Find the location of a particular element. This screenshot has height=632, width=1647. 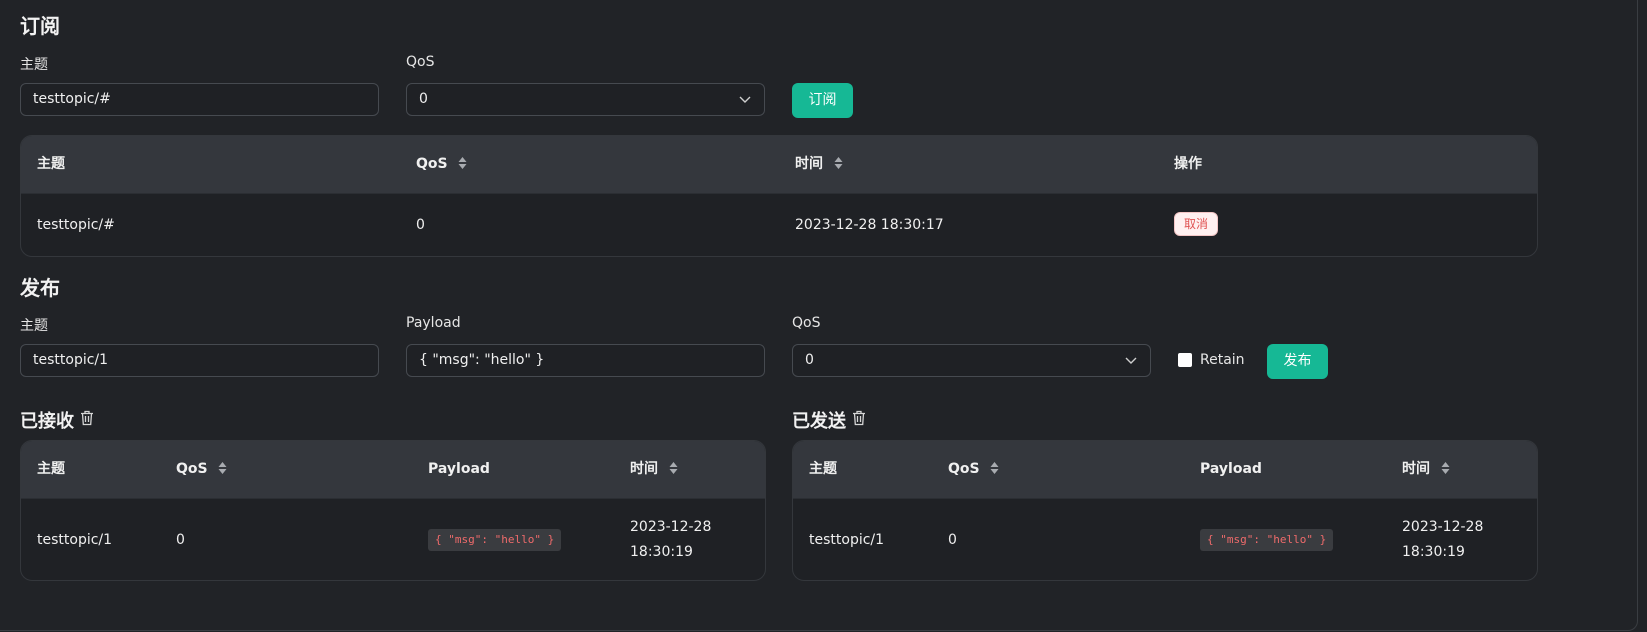

subscribe-qos-value: 0 is located at coordinates (423, 99).